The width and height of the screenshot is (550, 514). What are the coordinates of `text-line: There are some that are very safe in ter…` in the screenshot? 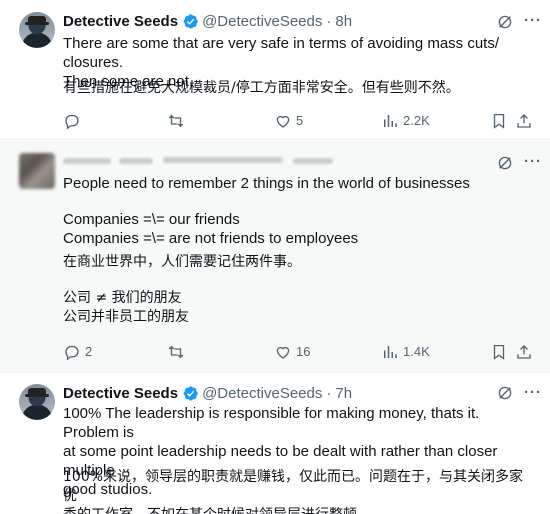 It's located at (281, 53).